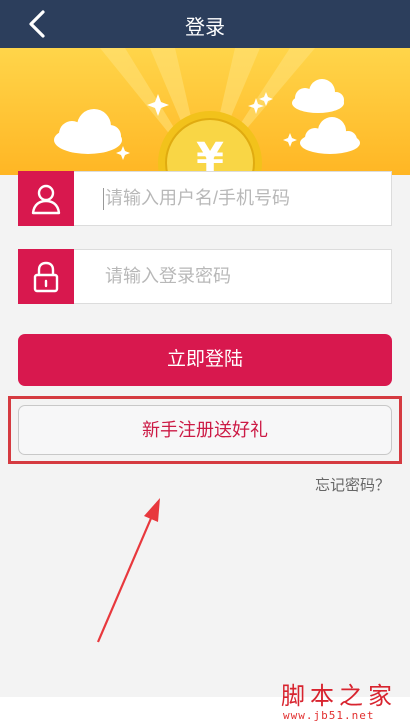 This screenshot has height=727, width=410. What do you see at coordinates (88, 131) in the screenshot?
I see `cloud-icon` at bounding box center [88, 131].